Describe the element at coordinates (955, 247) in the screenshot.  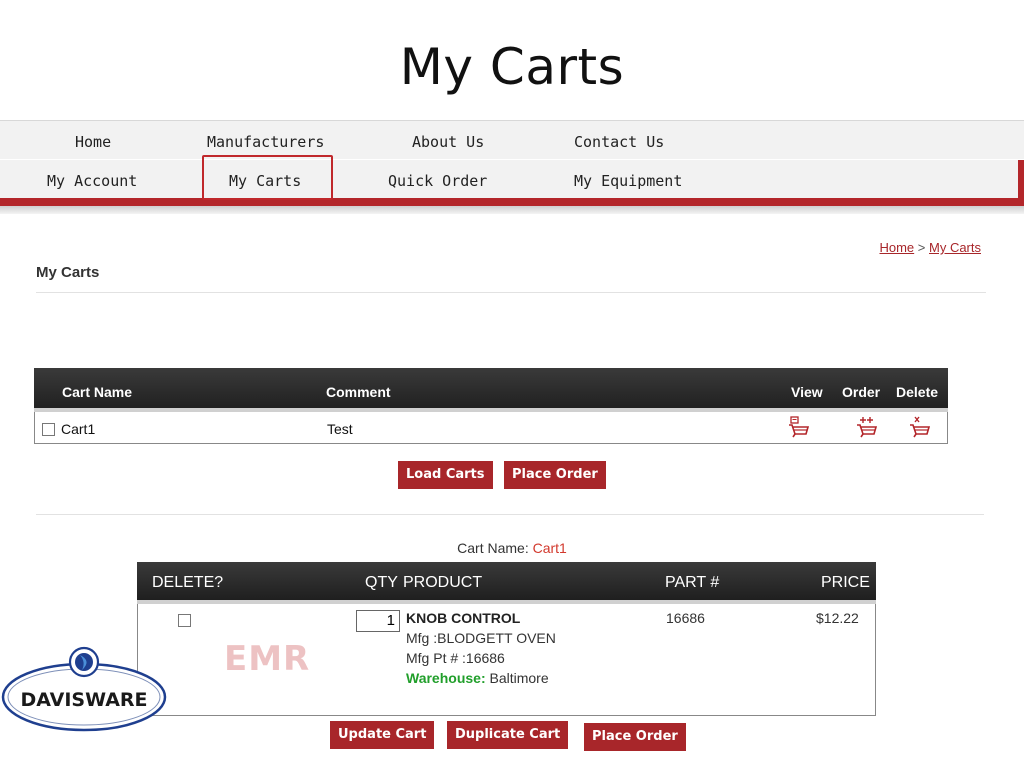
I see `breadcrumb-current-link: My Carts` at that location.